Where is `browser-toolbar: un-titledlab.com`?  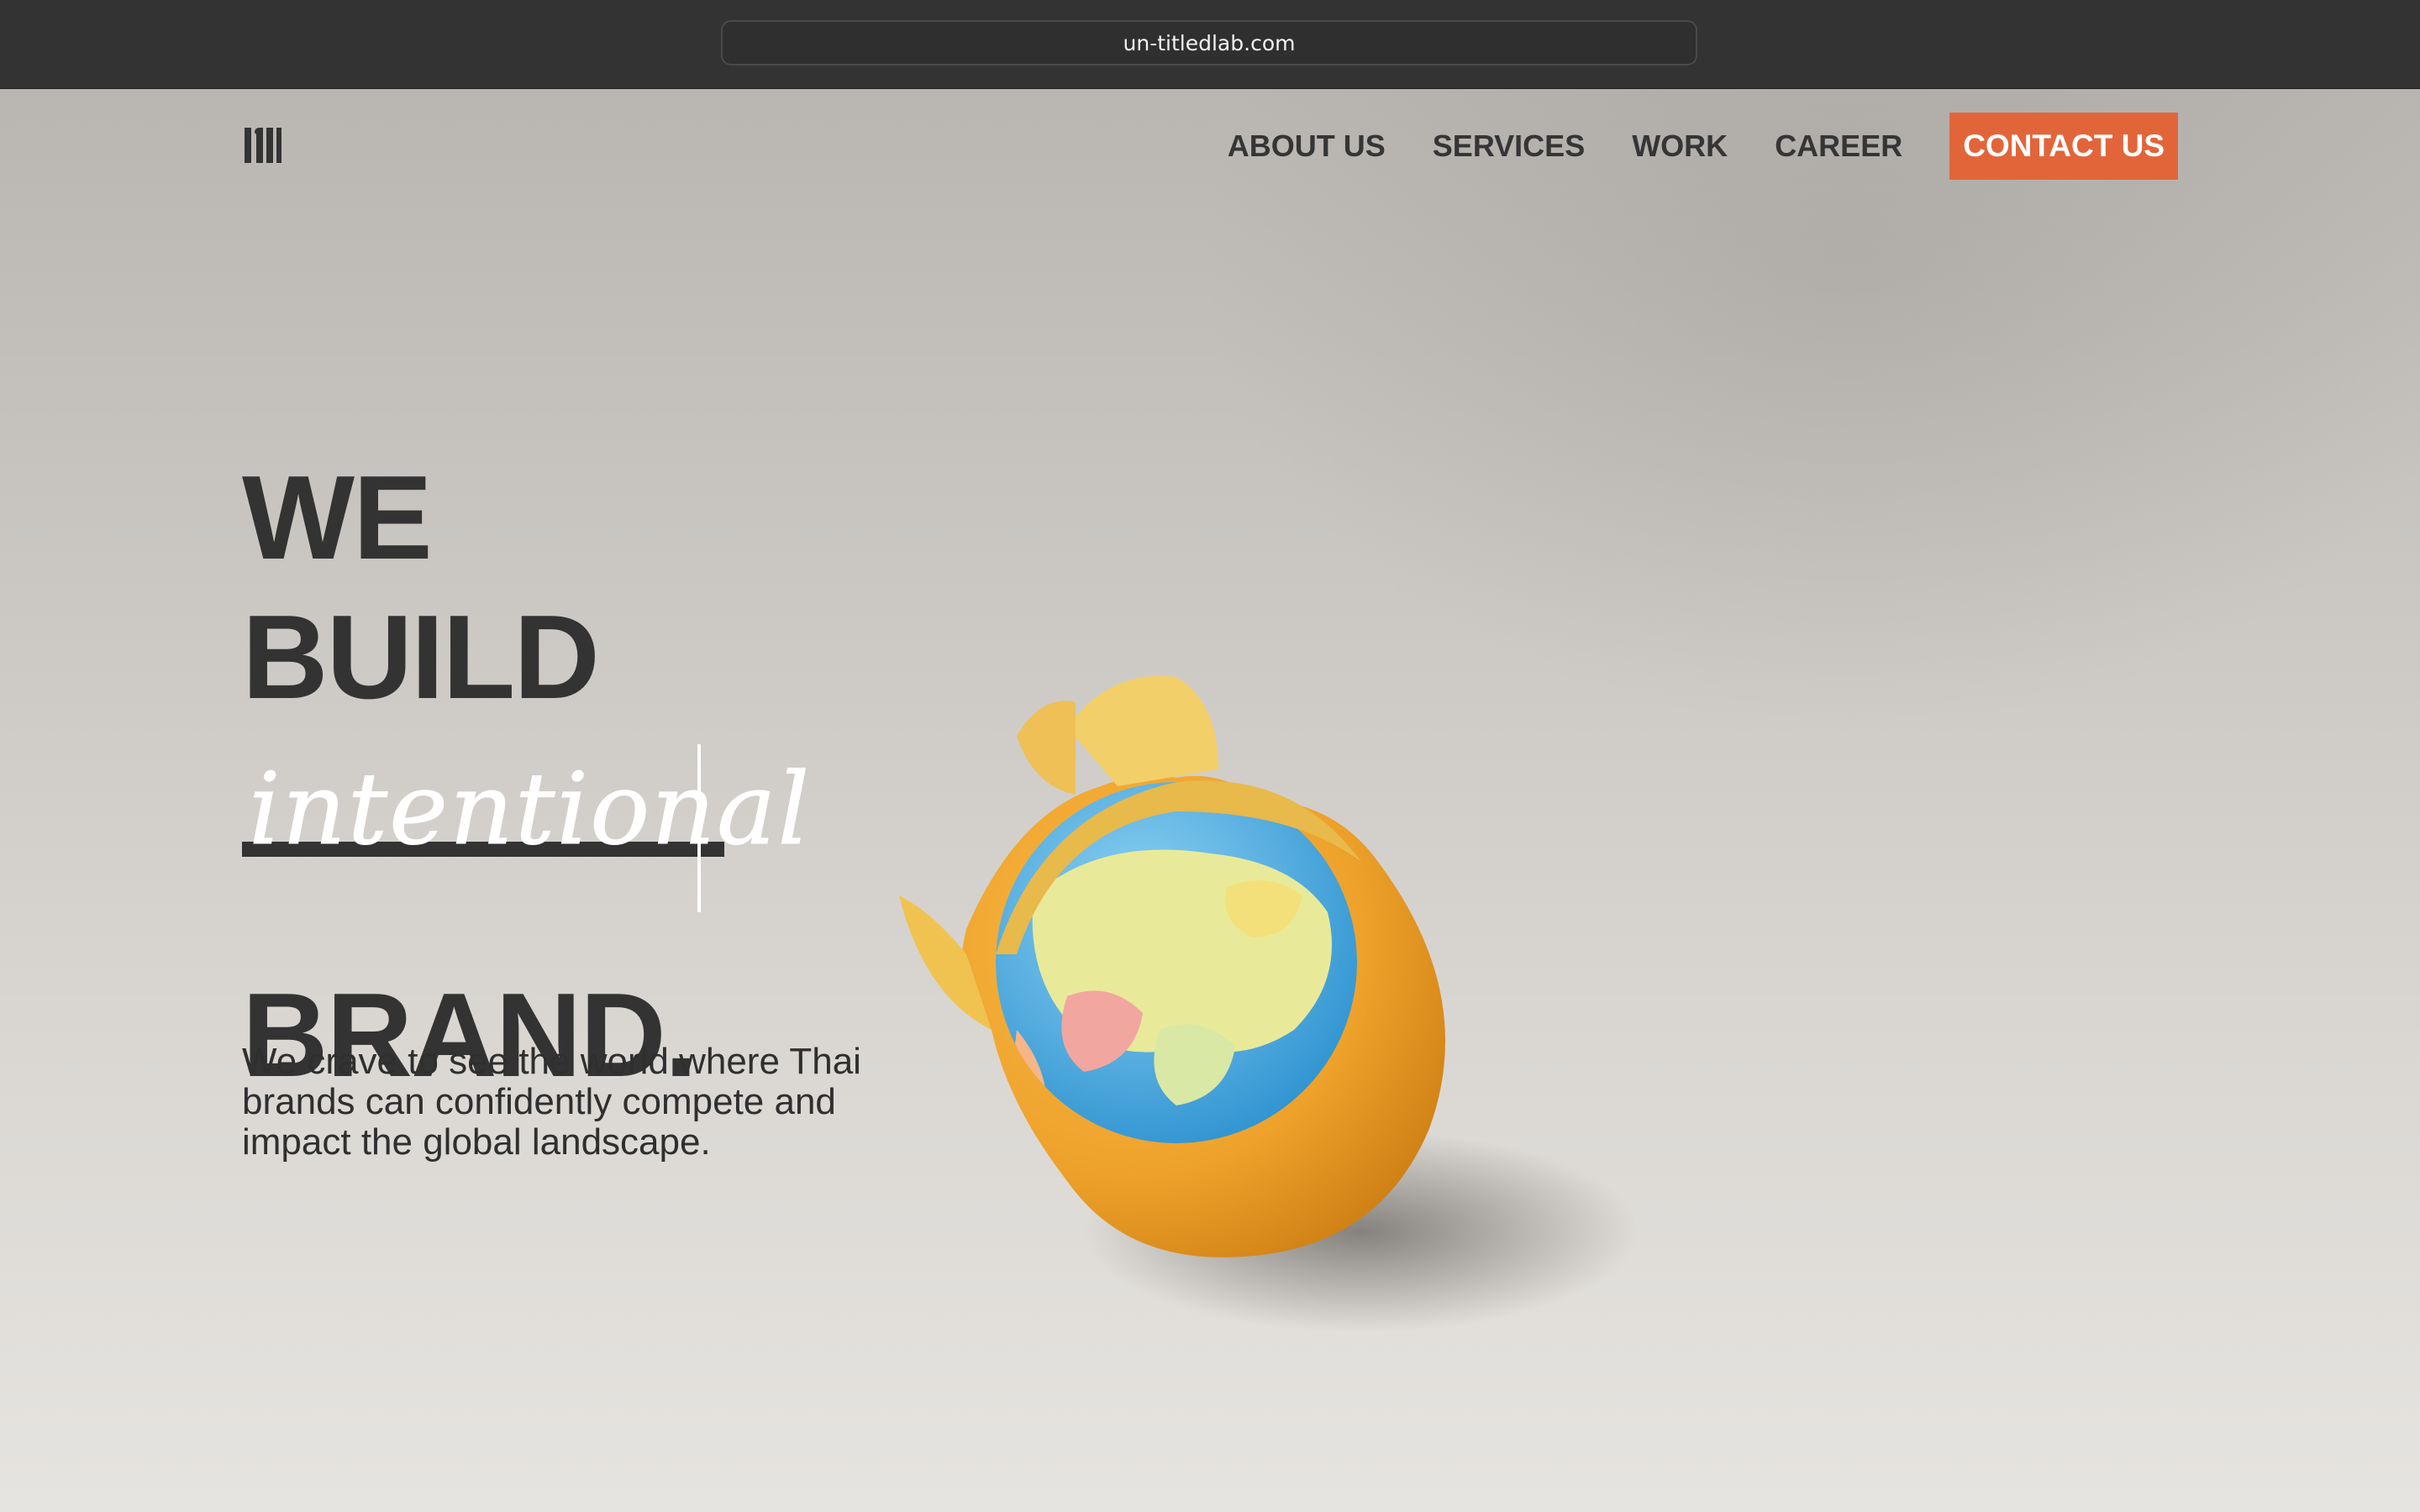
browser-toolbar: un-titledlab.com is located at coordinates (1210, 44).